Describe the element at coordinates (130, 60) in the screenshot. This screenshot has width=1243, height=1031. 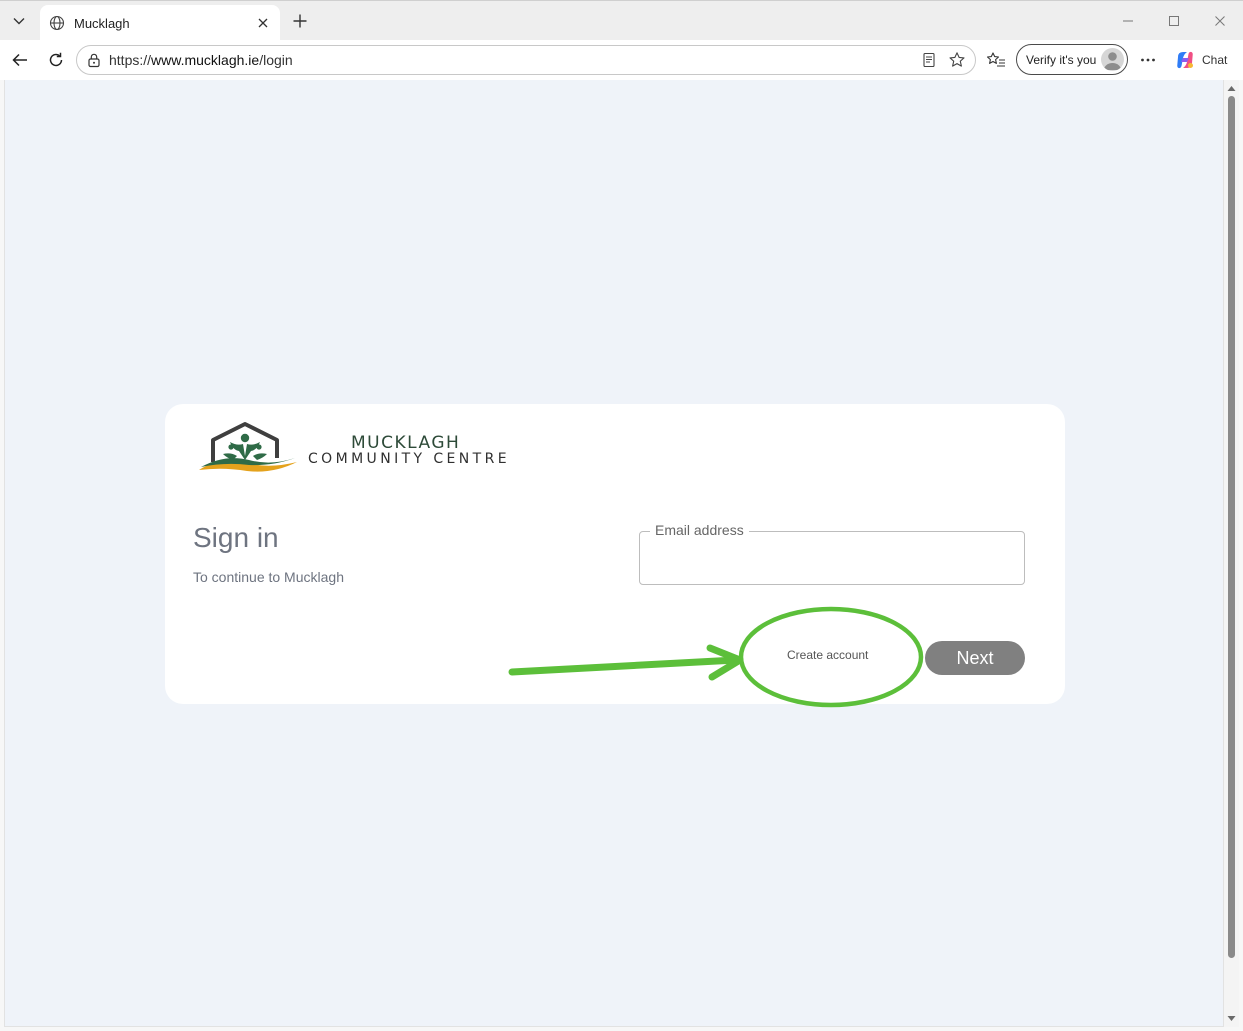
I see `url-scheme: https://` at that location.